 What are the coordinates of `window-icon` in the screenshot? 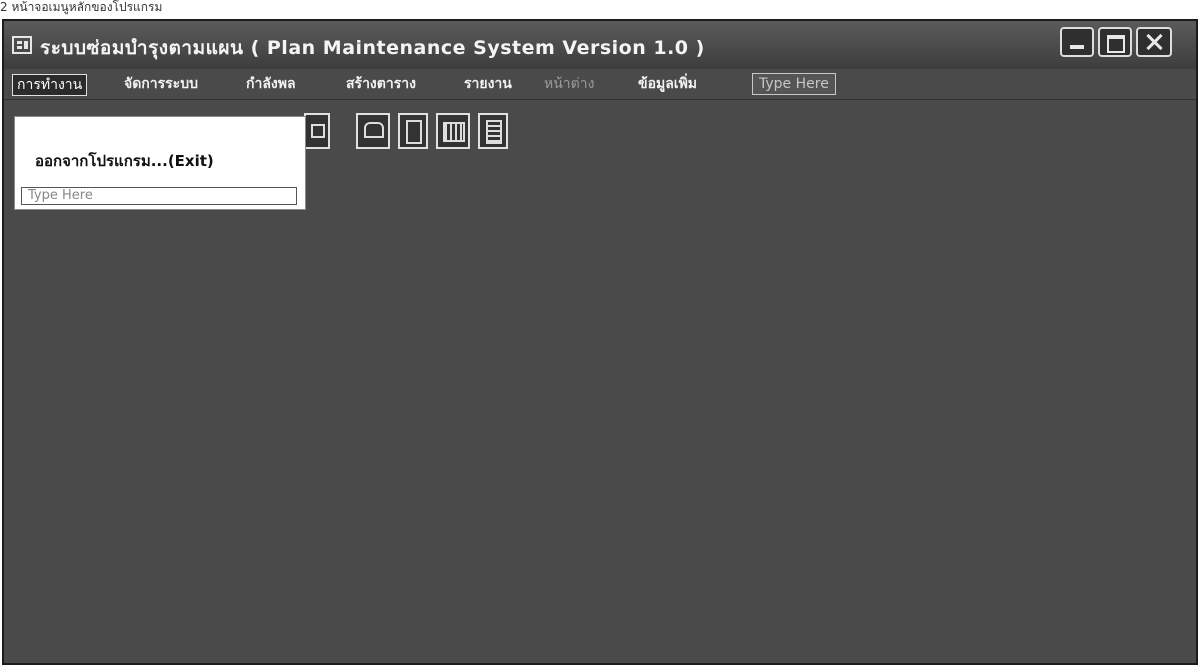 It's located at (317, 131).